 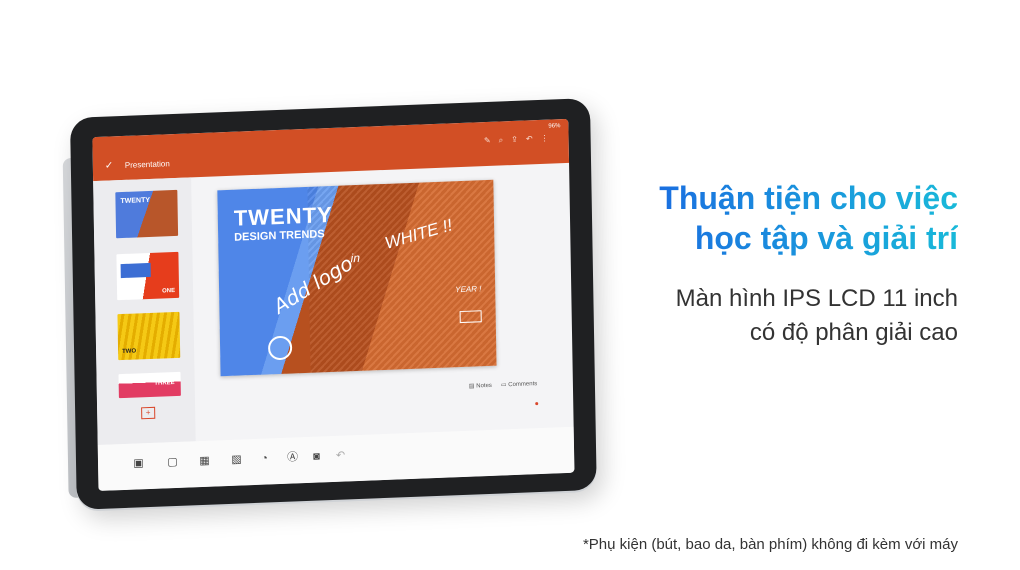 What do you see at coordinates (264, 458) in the screenshot?
I see `shapes-icon: ◔` at bounding box center [264, 458].